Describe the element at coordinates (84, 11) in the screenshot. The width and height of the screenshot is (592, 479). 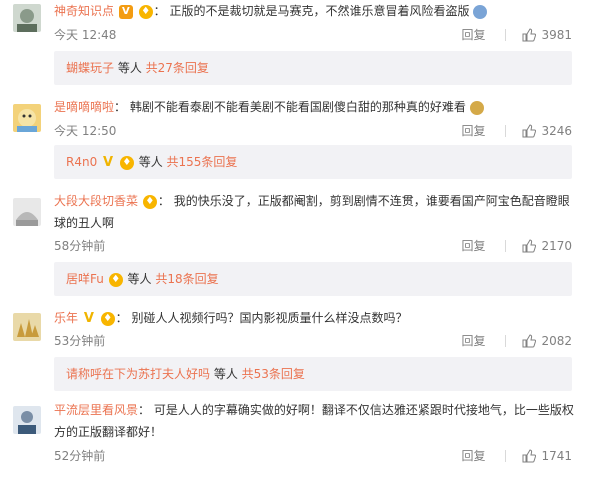
I see `comment-username: 神奇知识点` at that location.